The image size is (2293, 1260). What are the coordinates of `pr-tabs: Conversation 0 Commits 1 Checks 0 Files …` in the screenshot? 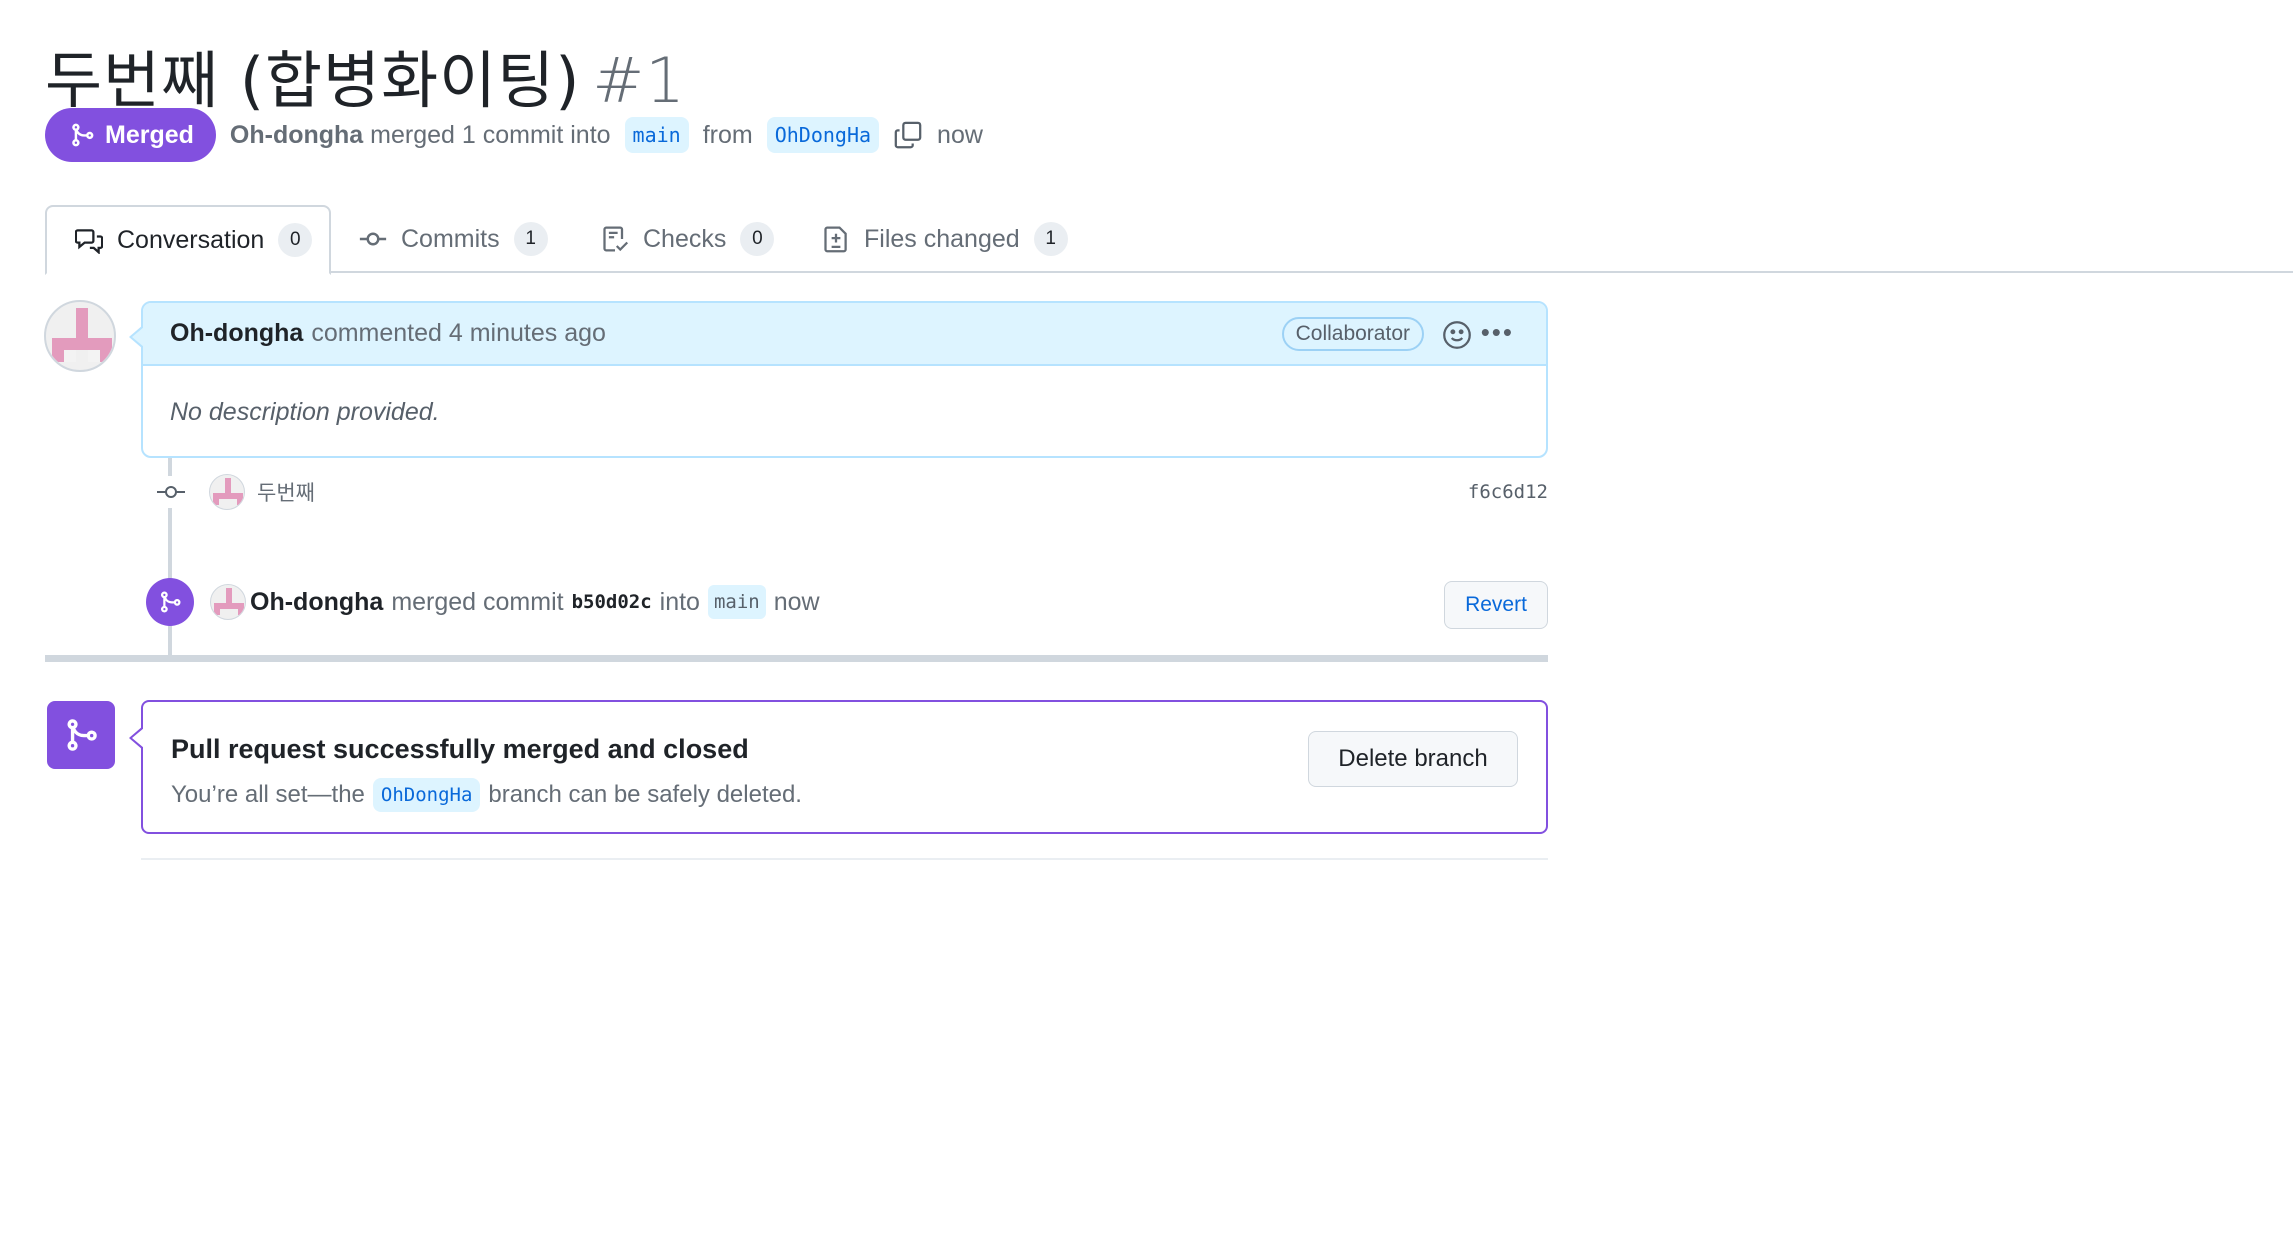 It's located at (1169, 240).